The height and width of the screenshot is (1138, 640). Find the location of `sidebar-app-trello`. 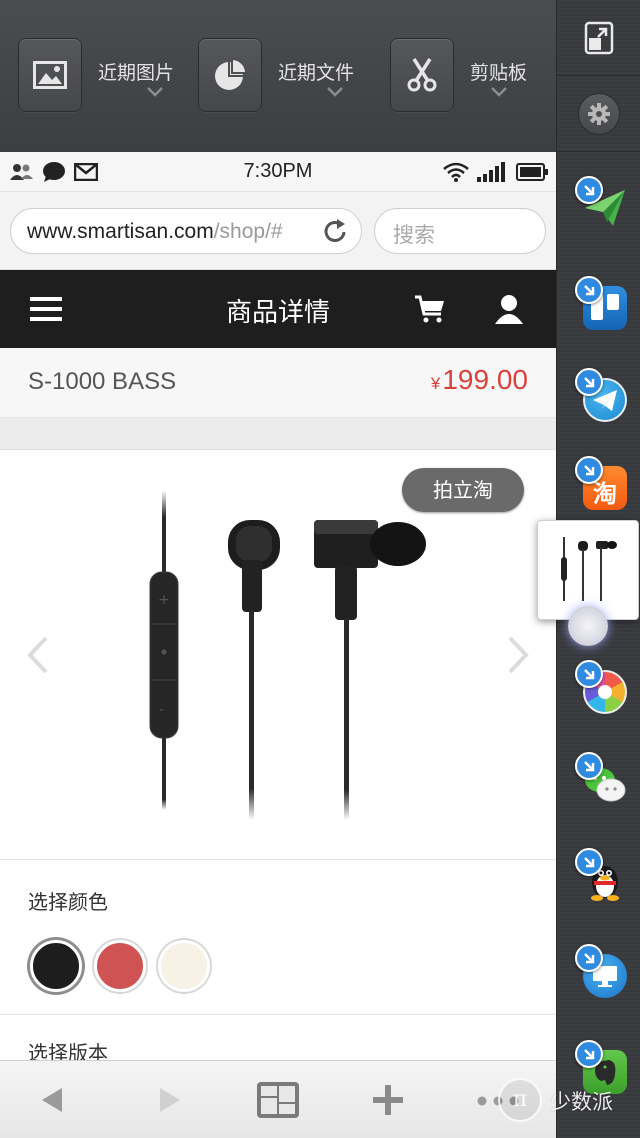

sidebar-app-trello is located at coordinates (603, 304).